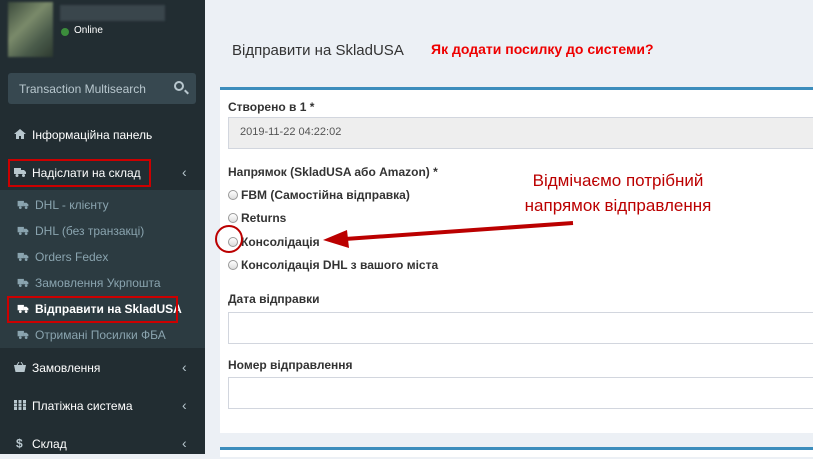 The height and width of the screenshot is (459, 813). I want to click on annotation-arrow-shaft, so click(459, 231).